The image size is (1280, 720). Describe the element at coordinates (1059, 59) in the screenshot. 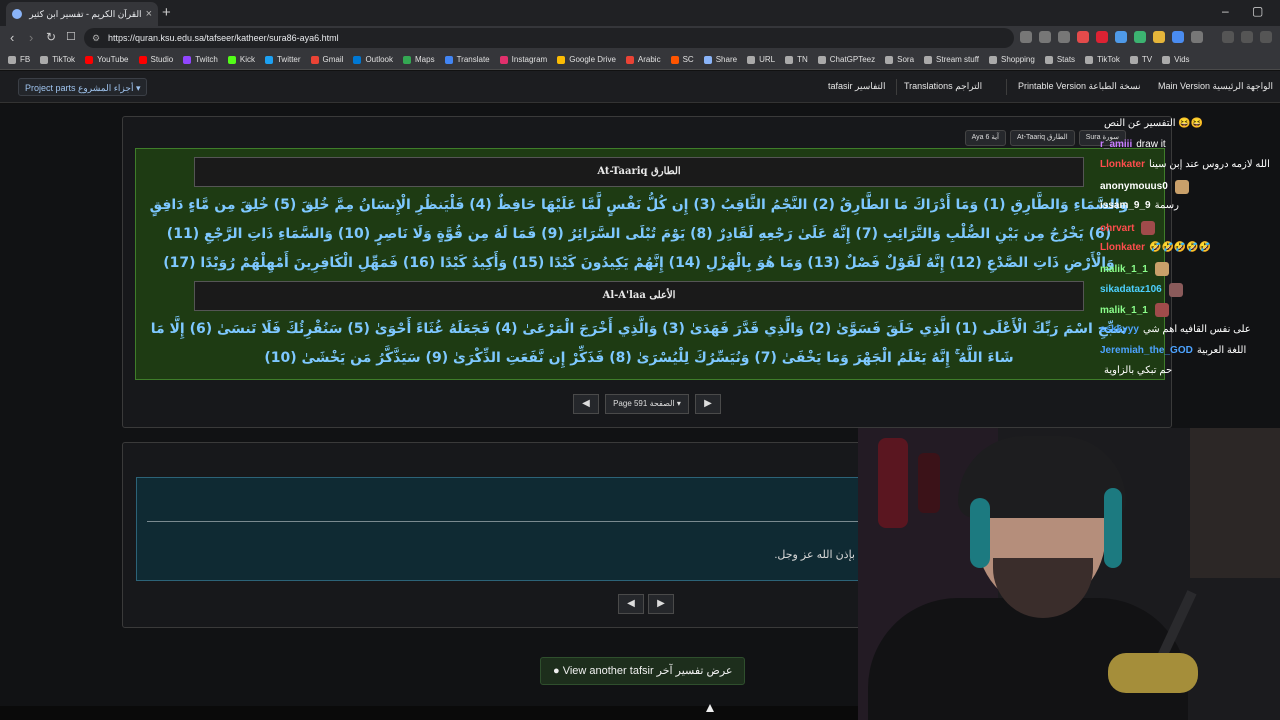

I see `bookmark-item: Stats` at that location.